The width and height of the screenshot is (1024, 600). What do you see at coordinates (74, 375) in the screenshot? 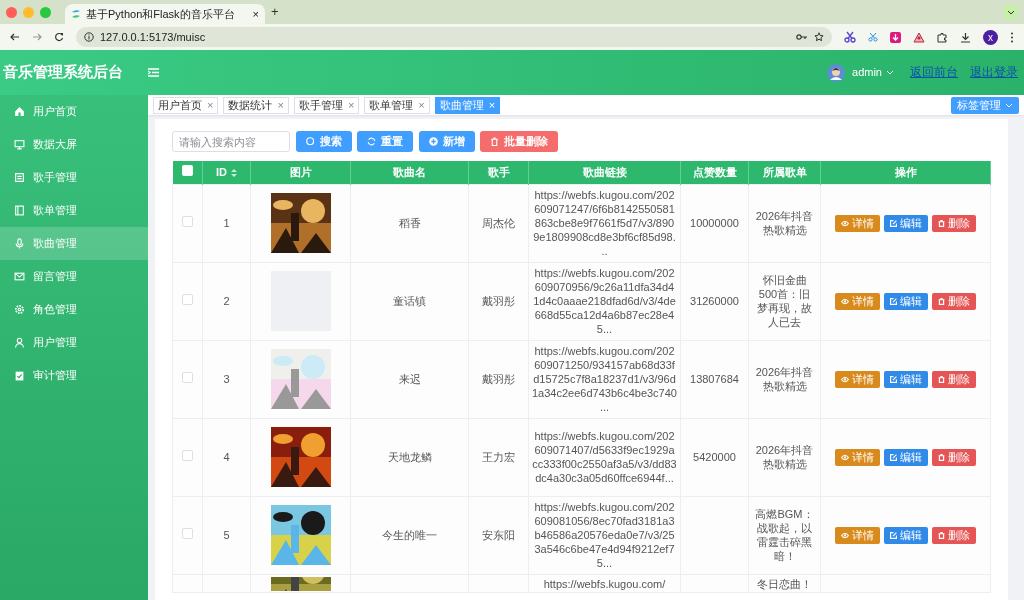
I see `sidebar-item: 审计管理` at bounding box center [74, 375].